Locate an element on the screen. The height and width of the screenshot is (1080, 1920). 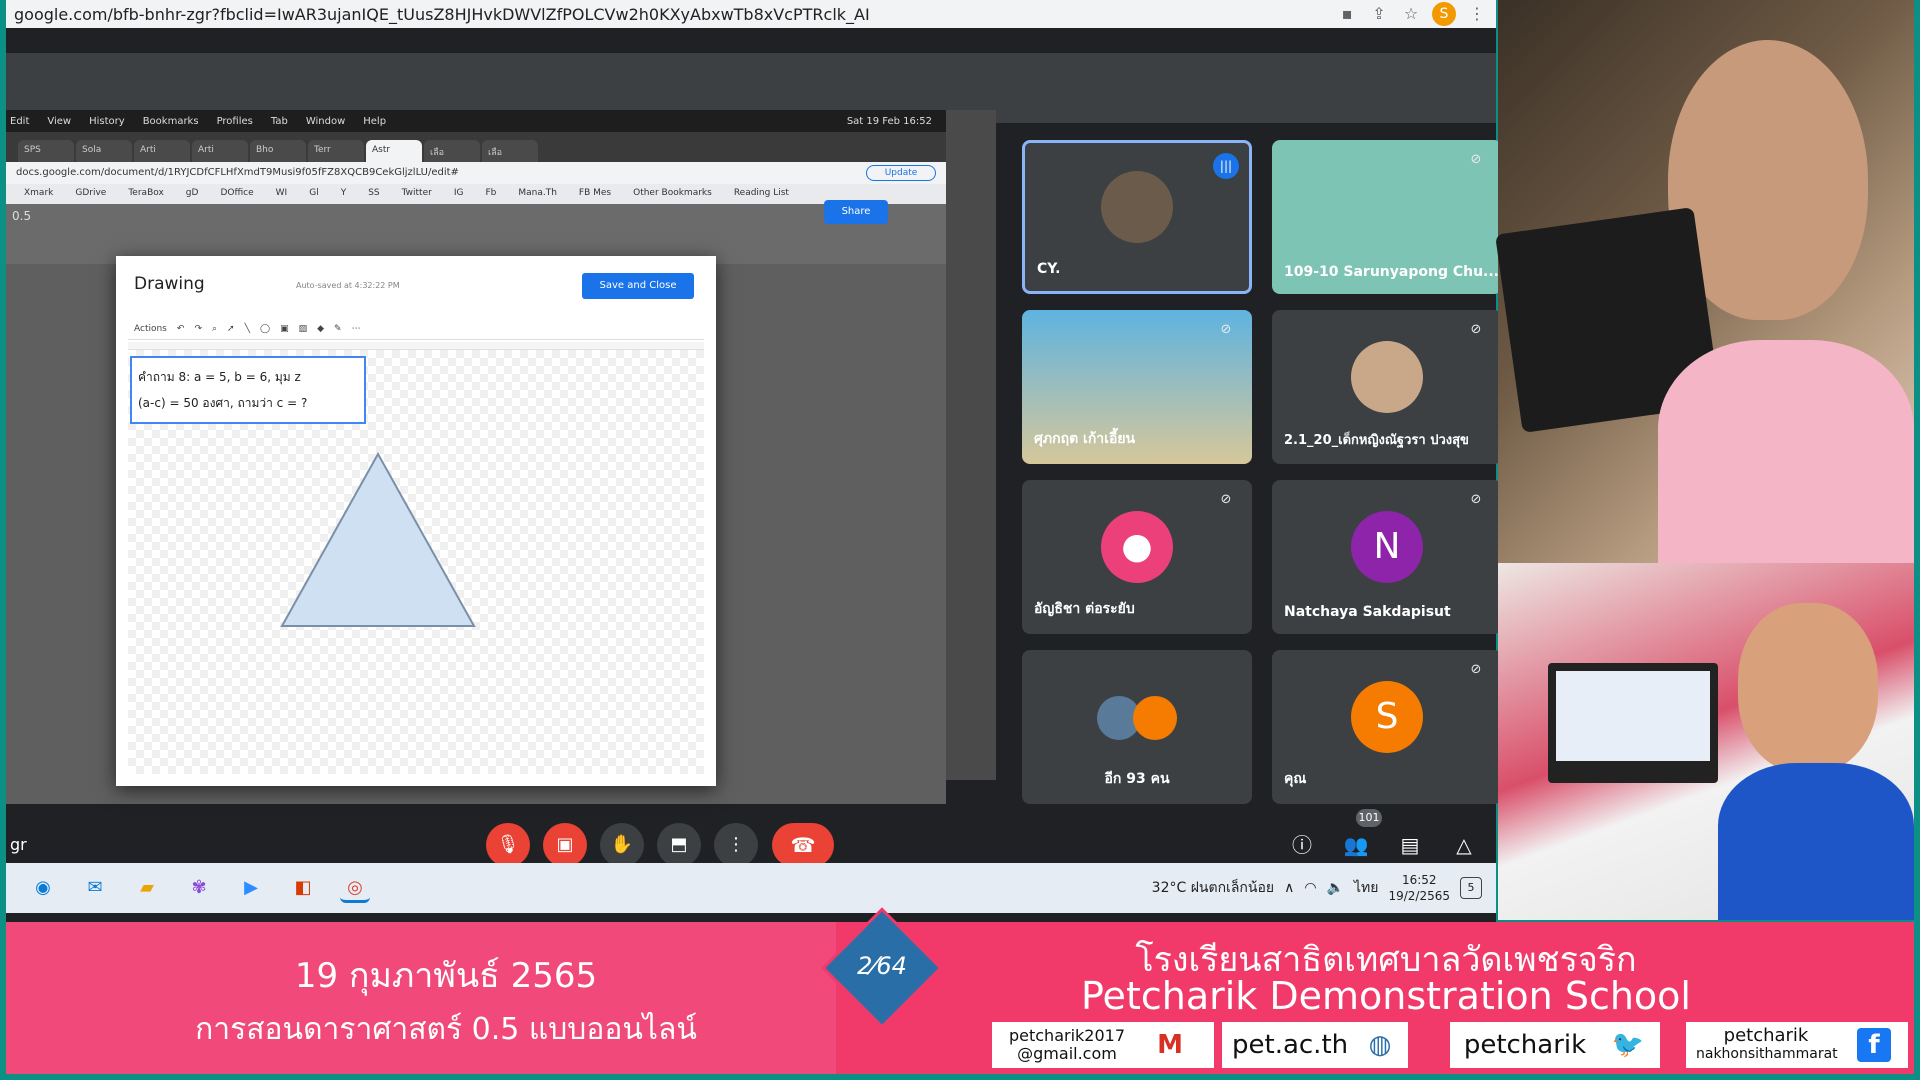
undo-icon: ↶ is located at coordinates (181, 329).